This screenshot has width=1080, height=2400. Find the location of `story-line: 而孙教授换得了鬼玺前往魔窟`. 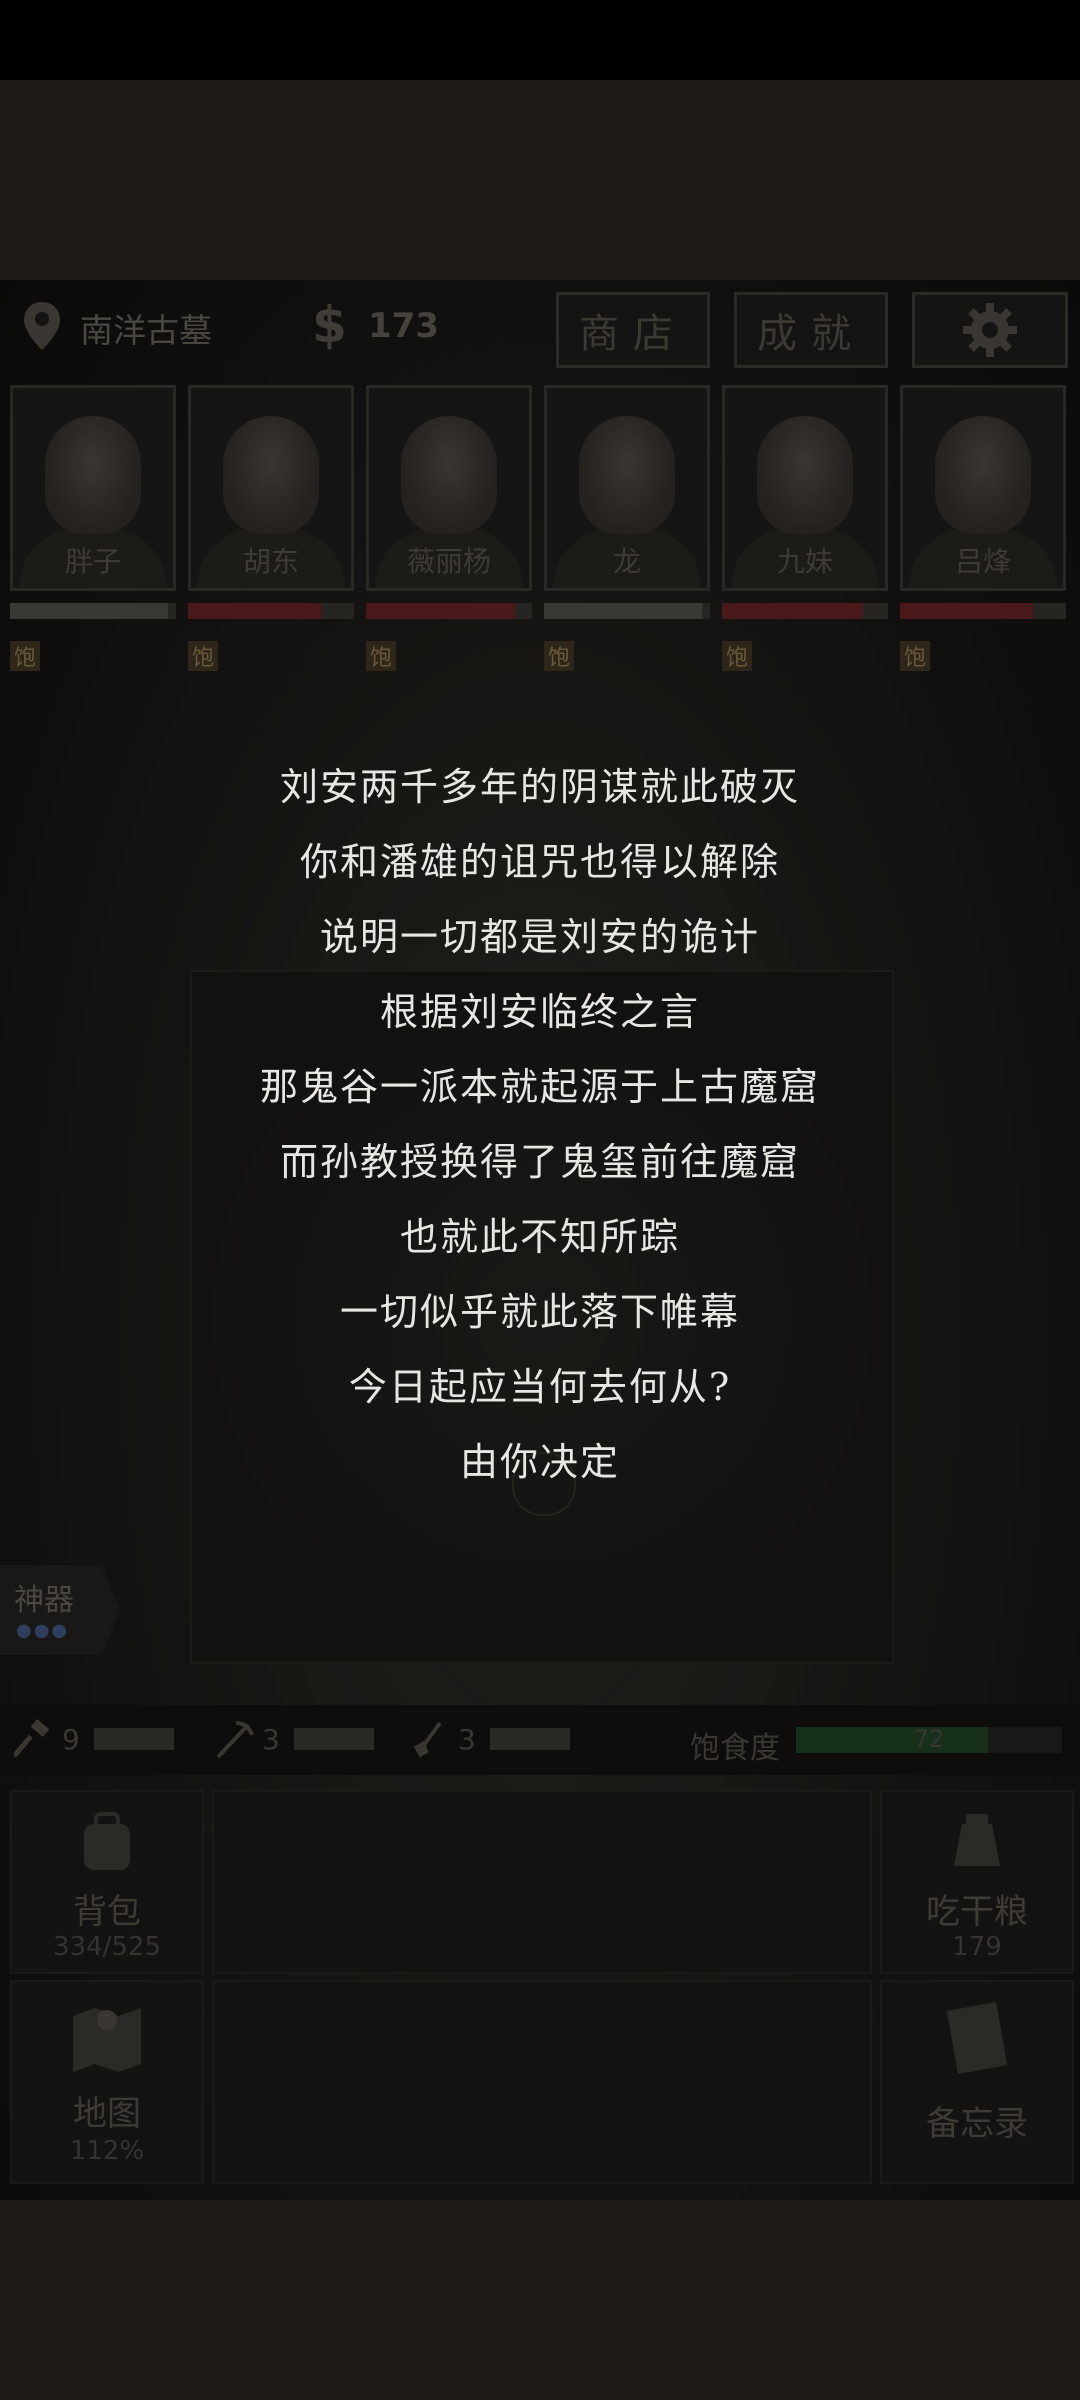

story-line: 而孙教授换得了鬼玺前往魔窟 is located at coordinates (539, 1162).